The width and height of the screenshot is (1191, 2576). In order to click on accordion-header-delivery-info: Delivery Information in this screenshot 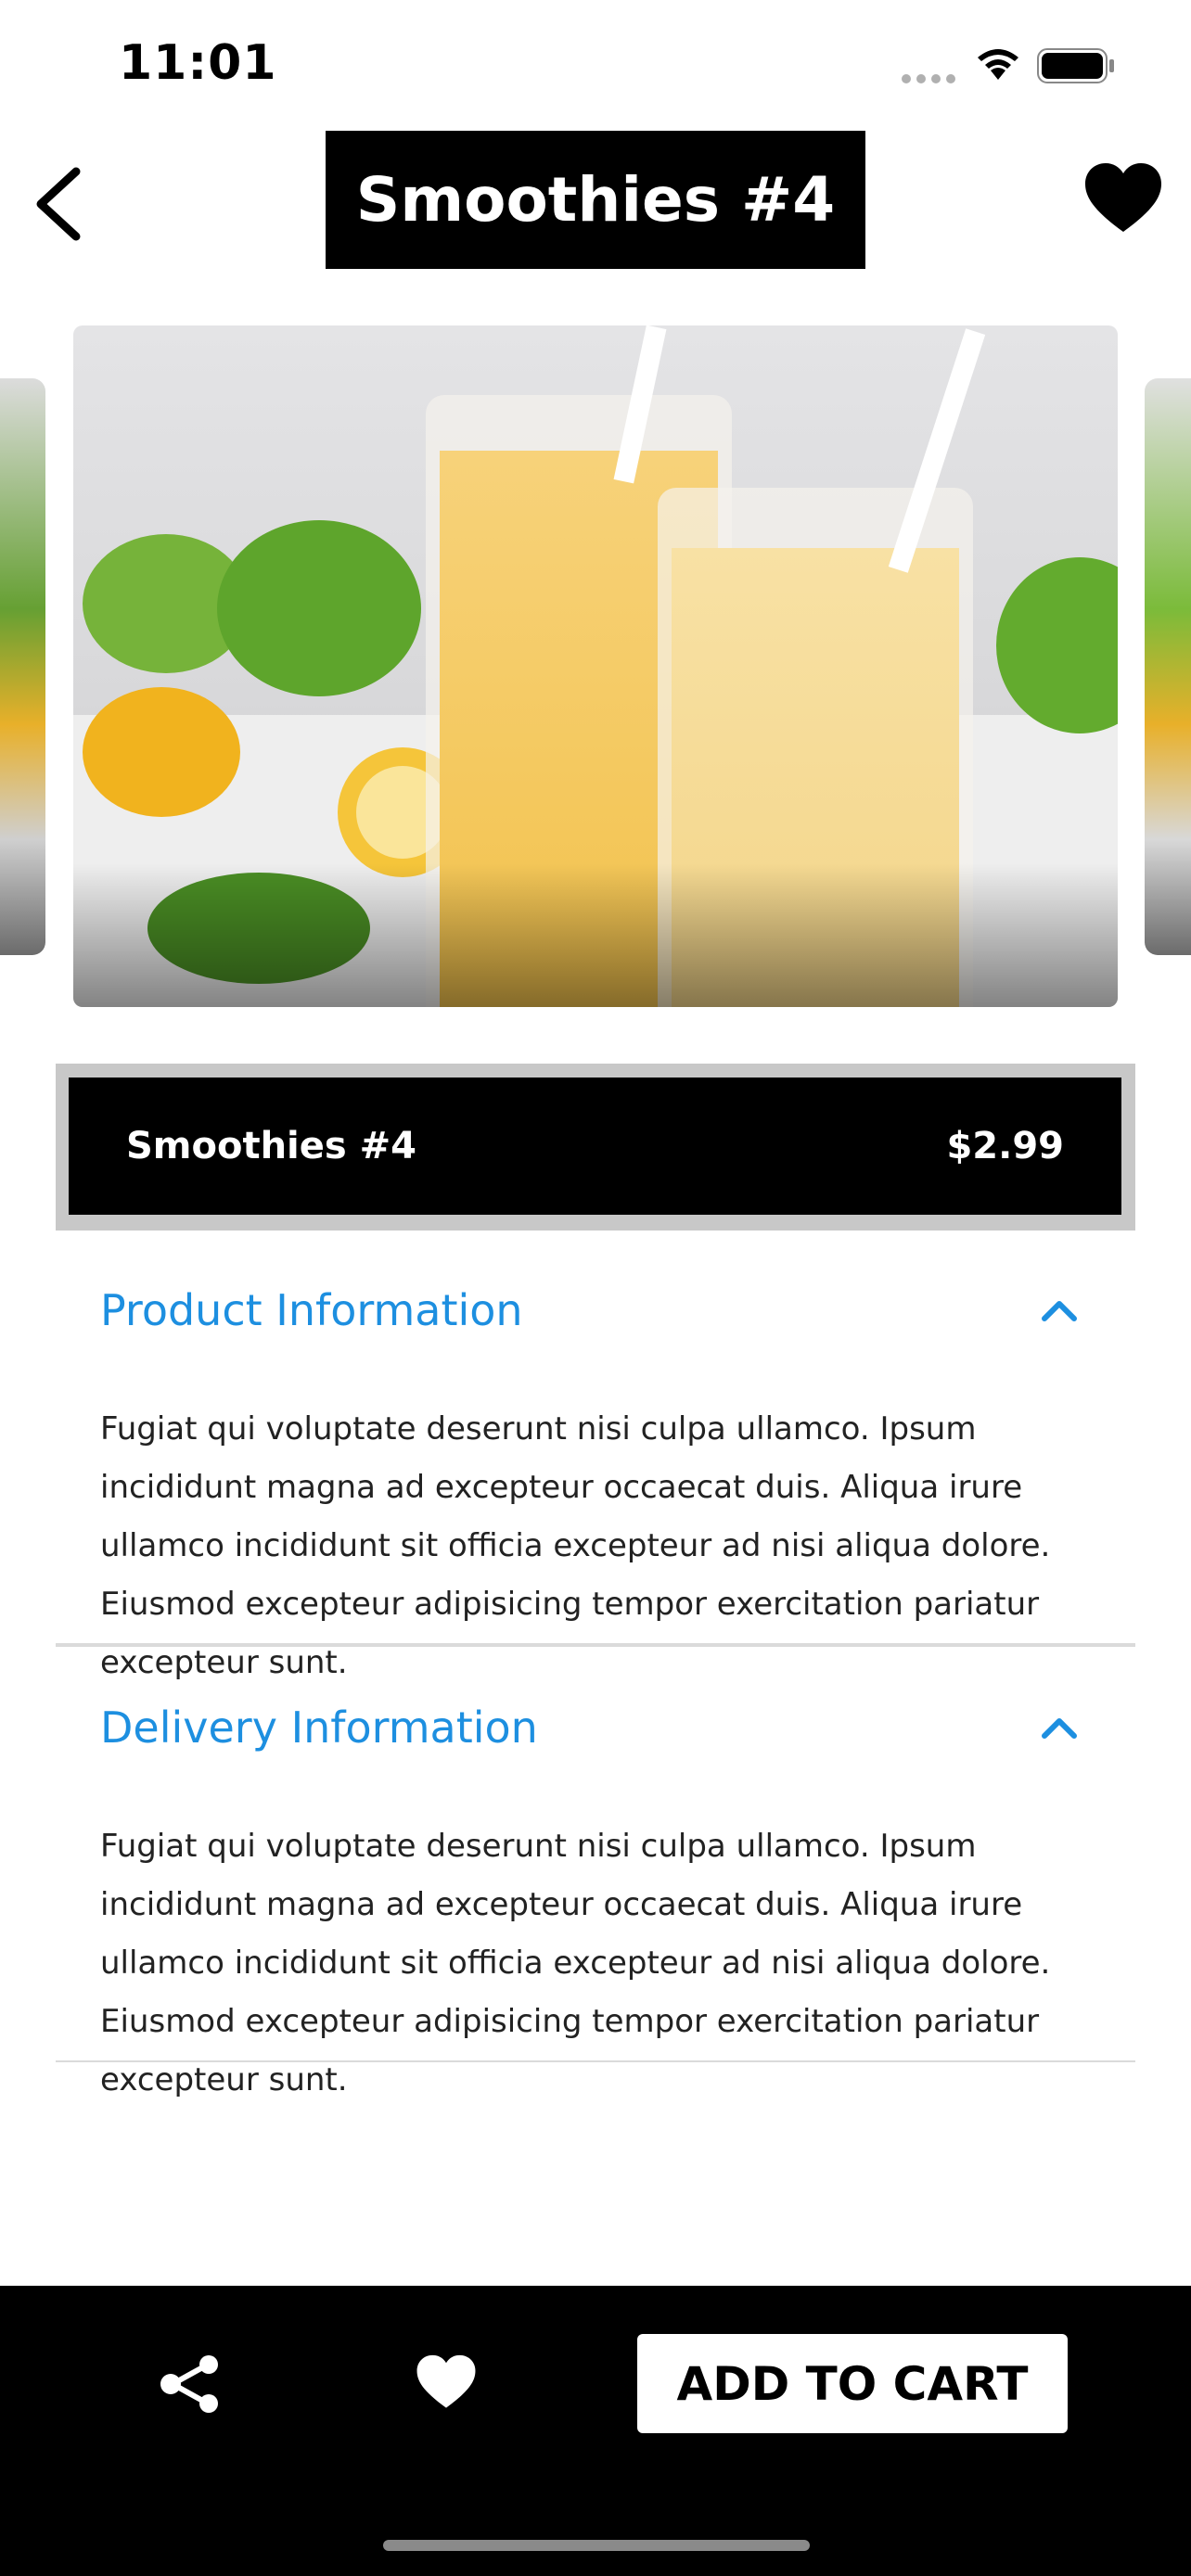, I will do `click(595, 1727)`.